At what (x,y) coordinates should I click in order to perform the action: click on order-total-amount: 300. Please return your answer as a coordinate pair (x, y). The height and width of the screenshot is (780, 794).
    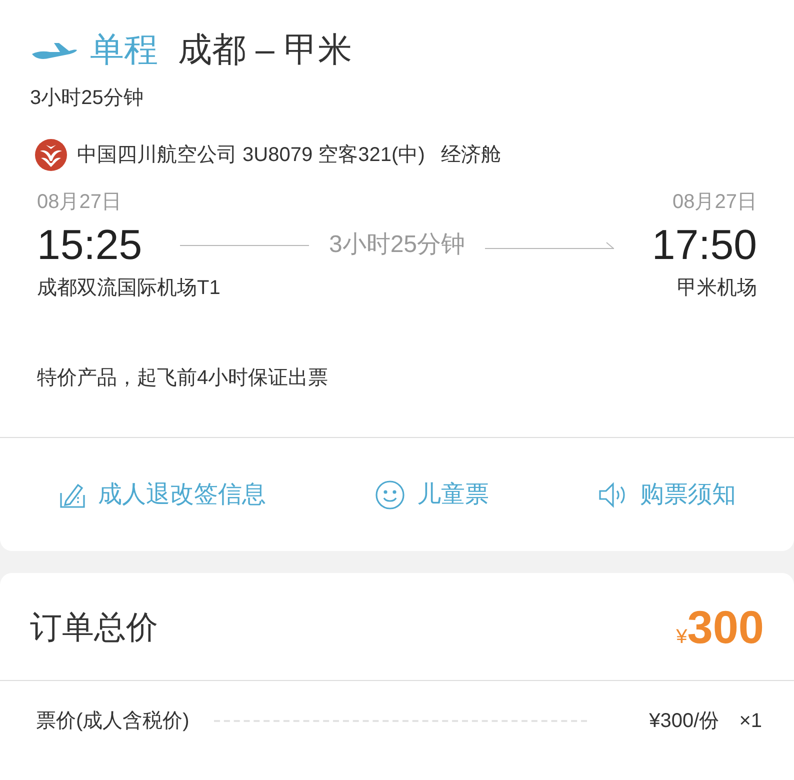
    Looking at the image, I should click on (725, 626).